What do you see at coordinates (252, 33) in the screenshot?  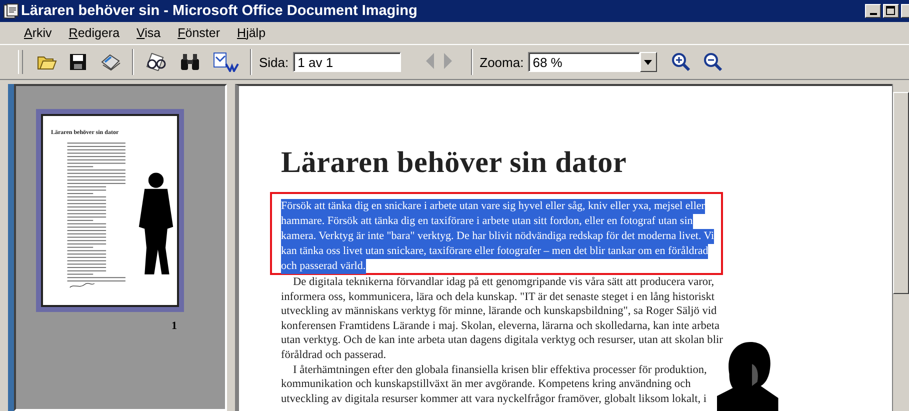 I see `menu-item: Hjälp` at bounding box center [252, 33].